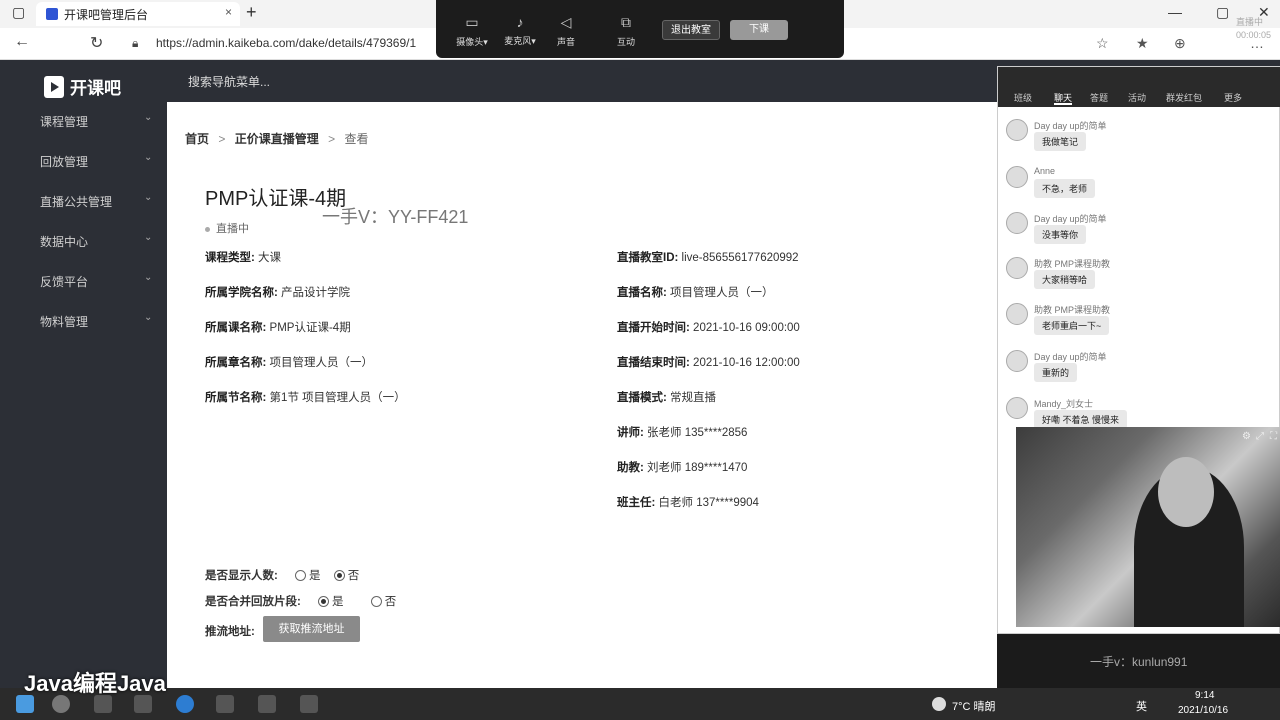  Describe the element at coordinates (1065, 188) in the screenshot. I see `message-bubble: 不急，老师` at that location.